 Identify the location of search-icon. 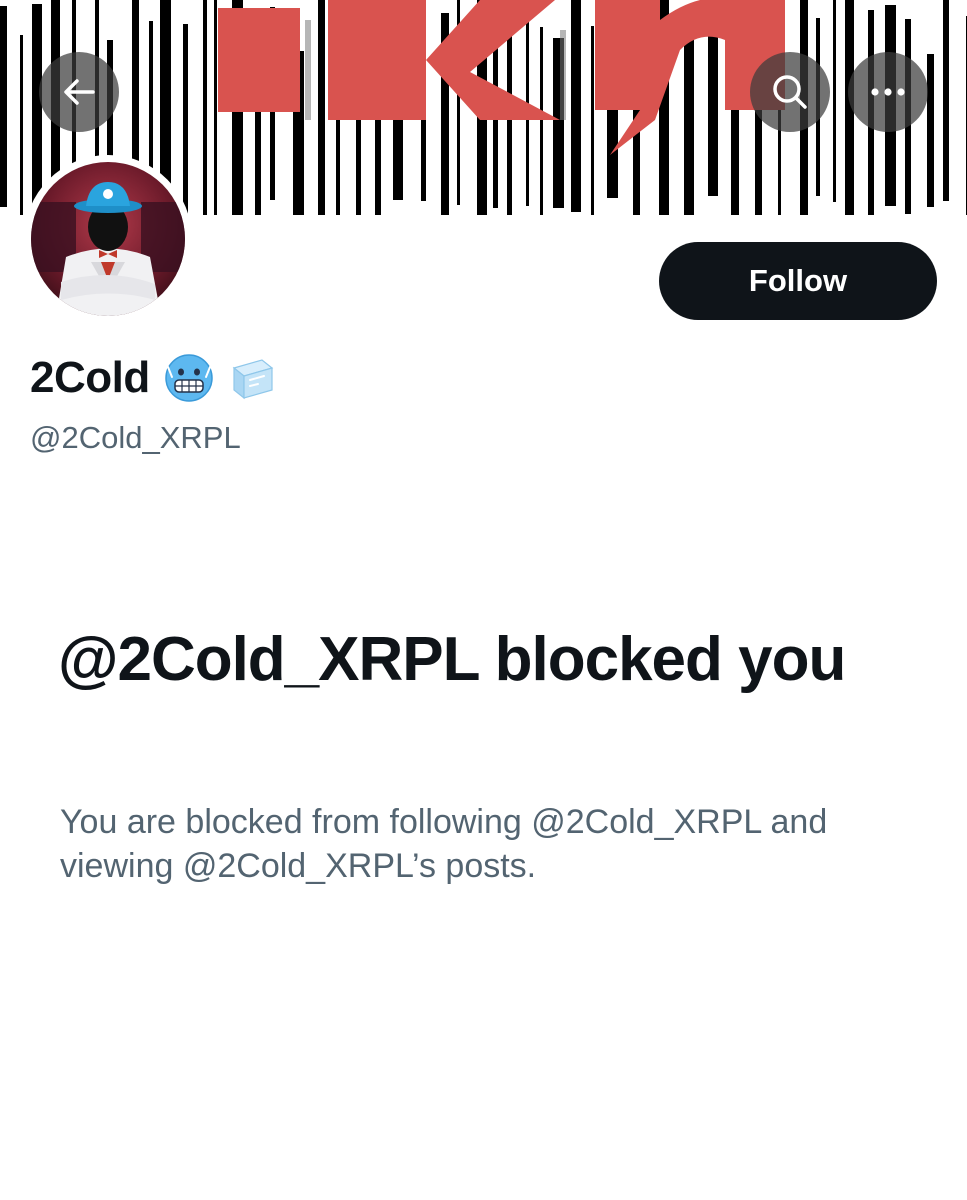
(790, 92).